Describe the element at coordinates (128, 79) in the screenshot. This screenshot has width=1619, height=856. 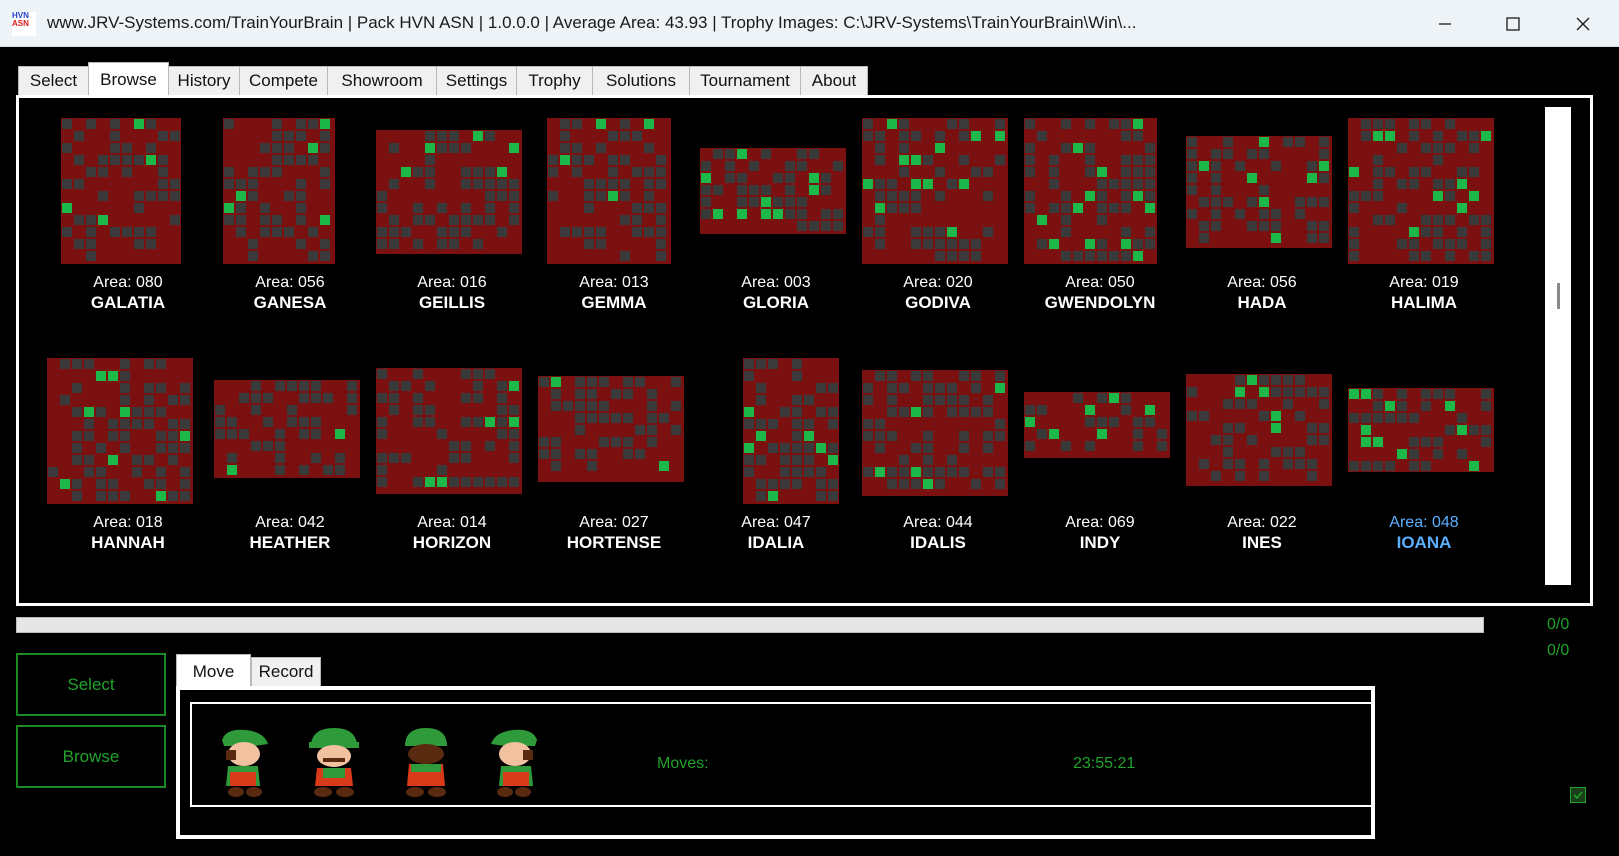
I see `tab-browse: Browse` at that location.